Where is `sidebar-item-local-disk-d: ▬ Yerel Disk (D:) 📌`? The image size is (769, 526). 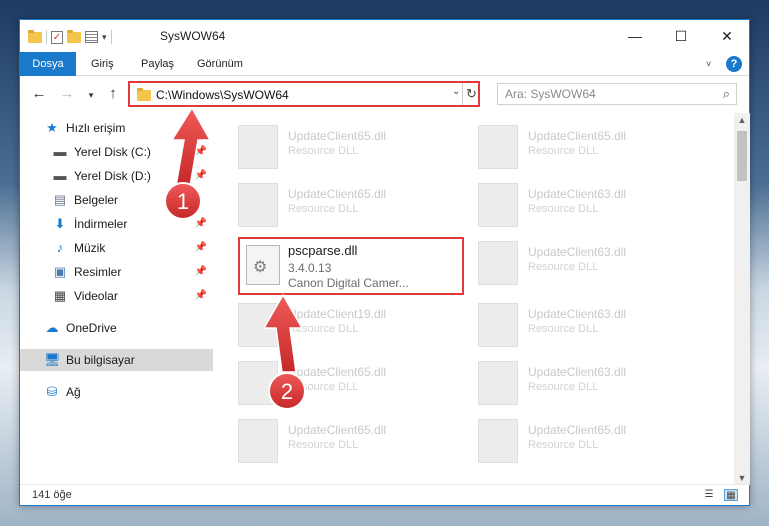 sidebar-item-local-disk-d: ▬ Yerel Disk (D:) 📌 is located at coordinates (116, 176).